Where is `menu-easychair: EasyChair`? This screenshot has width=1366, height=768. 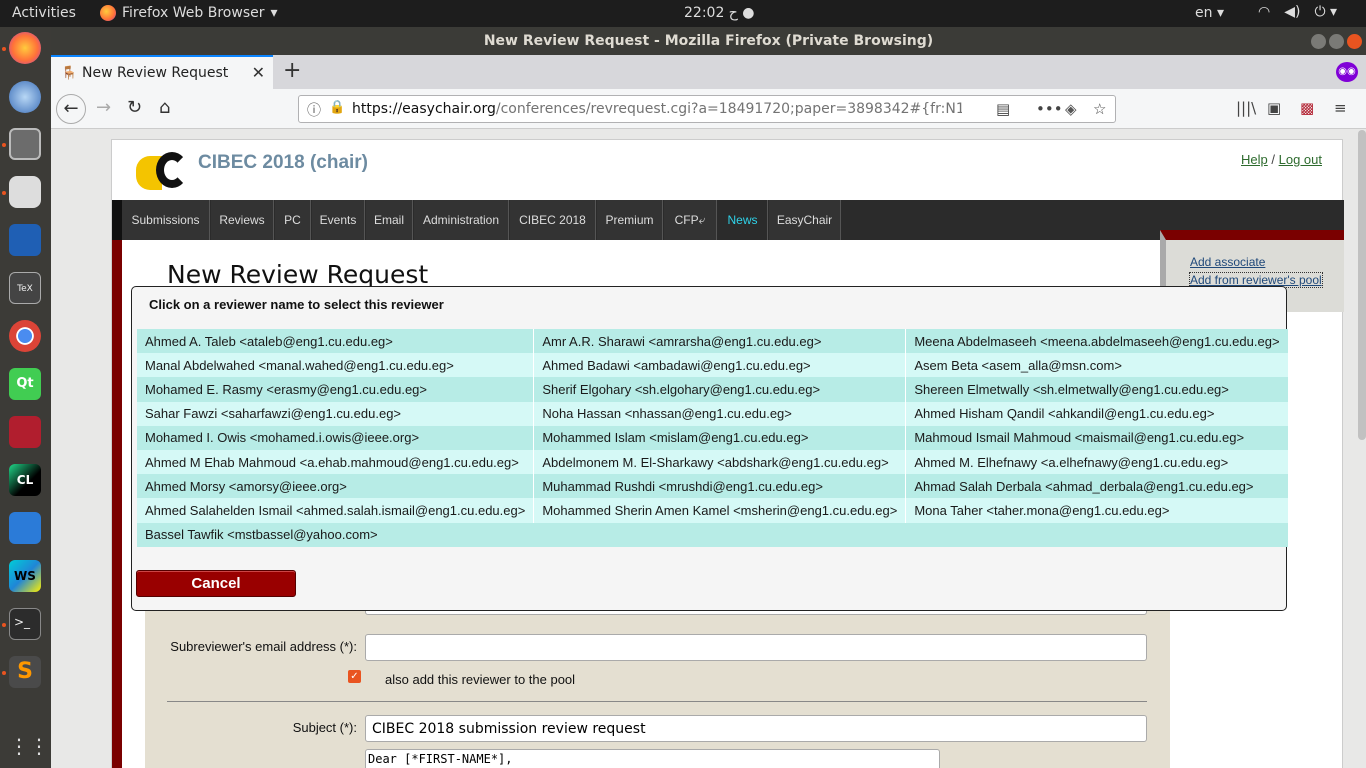 menu-easychair: EasyChair is located at coordinates (805, 220).